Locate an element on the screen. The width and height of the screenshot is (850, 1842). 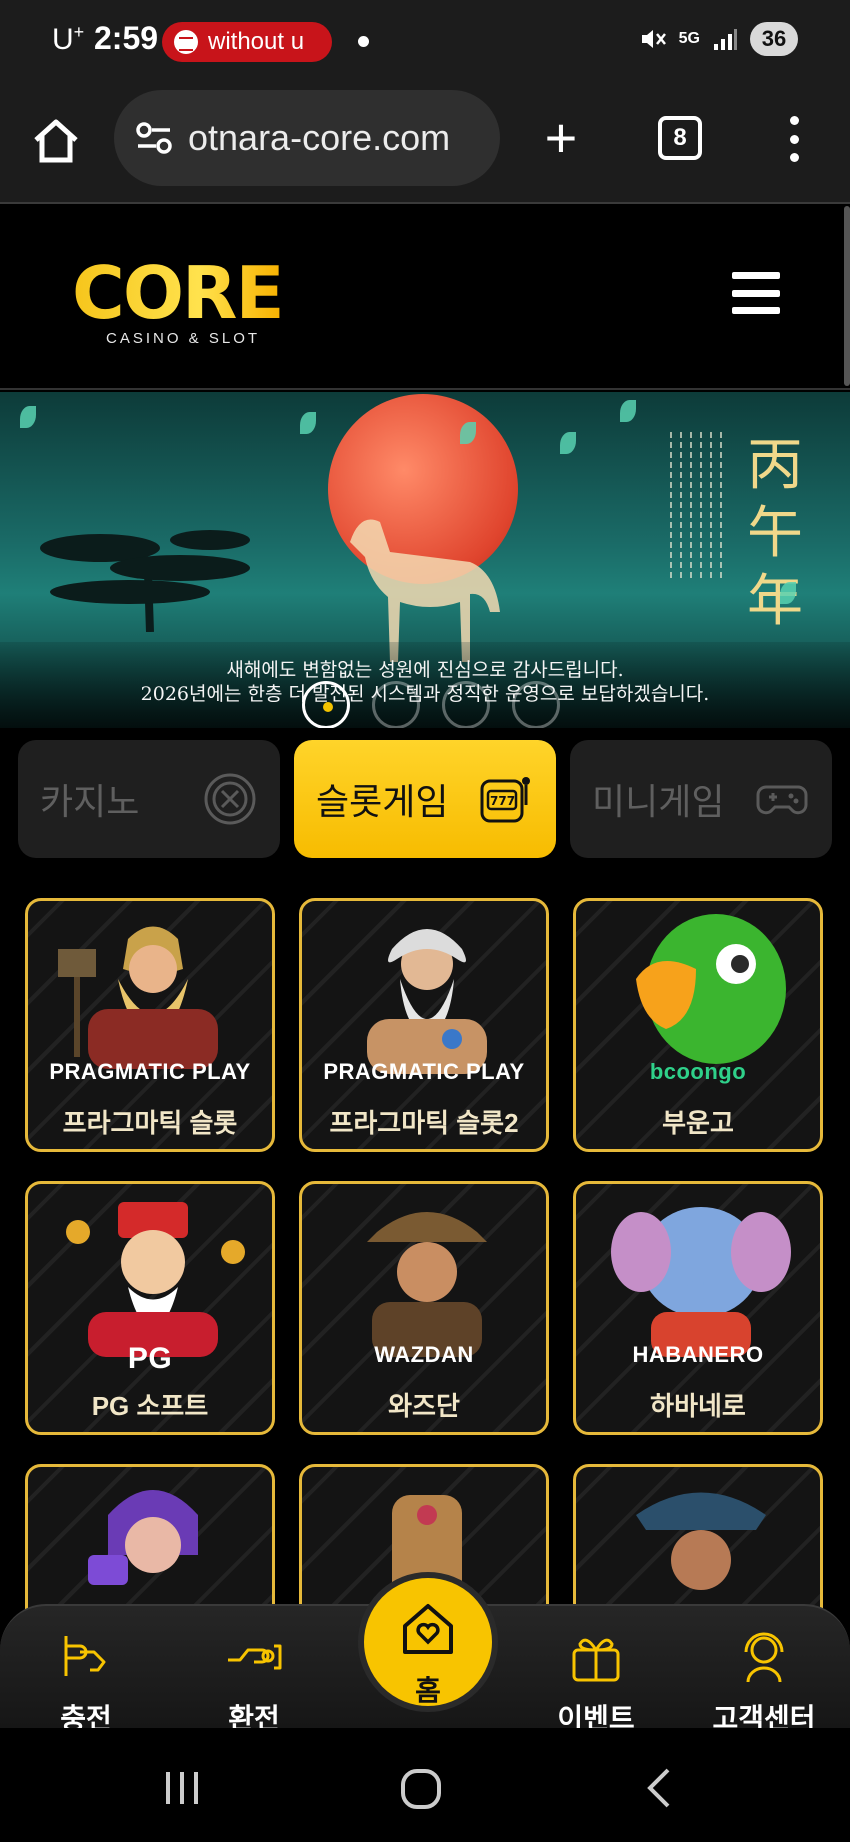
tab-switcher-button: 8 is located at coordinates (680, 138).